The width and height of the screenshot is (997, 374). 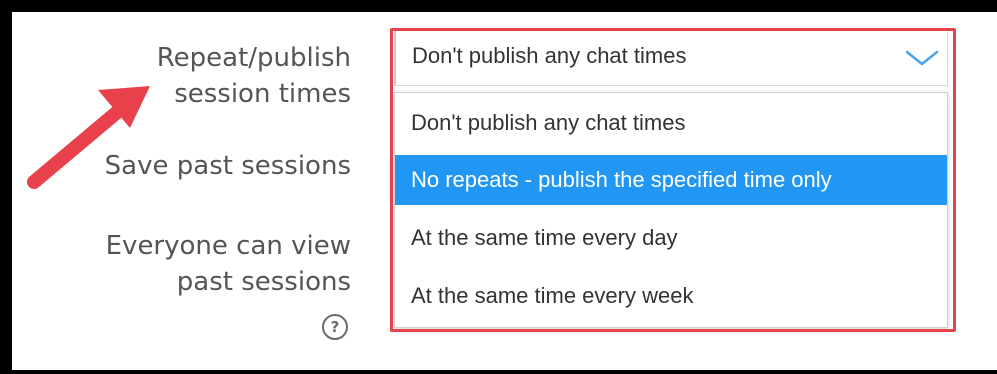 What do you see at coordinates (549, 55) in the screenshot?
I see `select-current-value: Don't publish any chat times` at bounding box center [549, 55].